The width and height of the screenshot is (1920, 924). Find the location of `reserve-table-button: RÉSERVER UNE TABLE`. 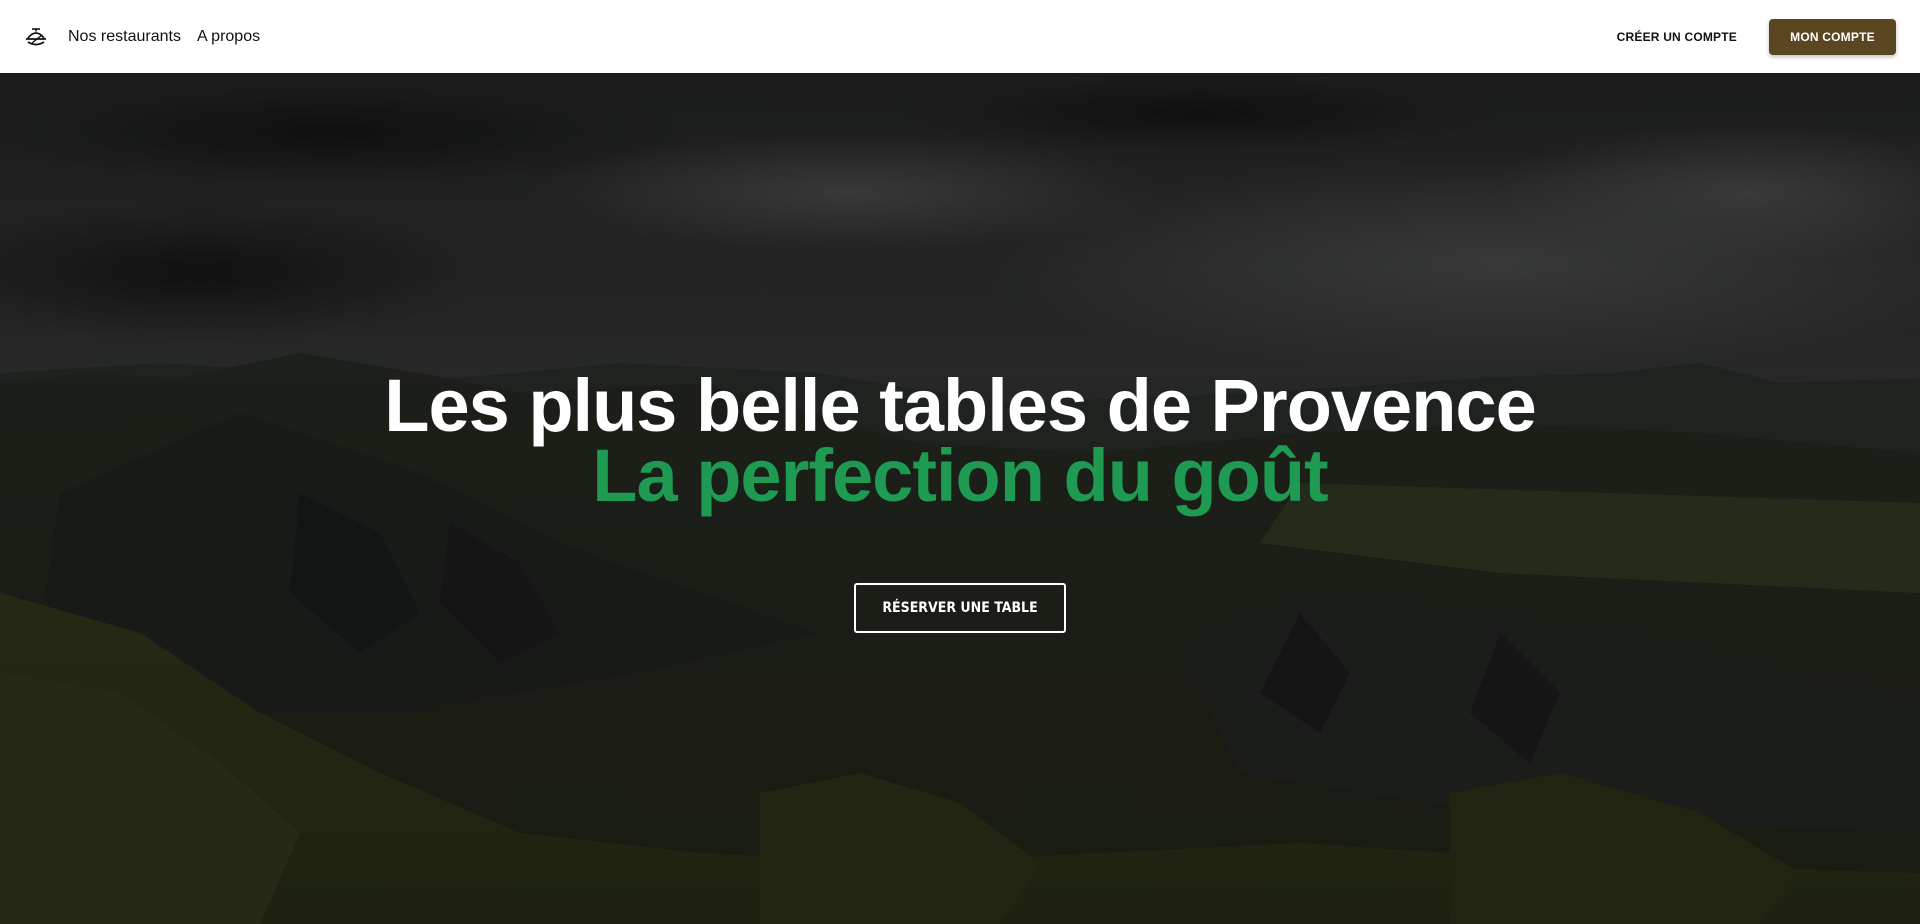

reserve-table-button: RÉSERVER UNE TABLE is located at coordinates (960, 608).